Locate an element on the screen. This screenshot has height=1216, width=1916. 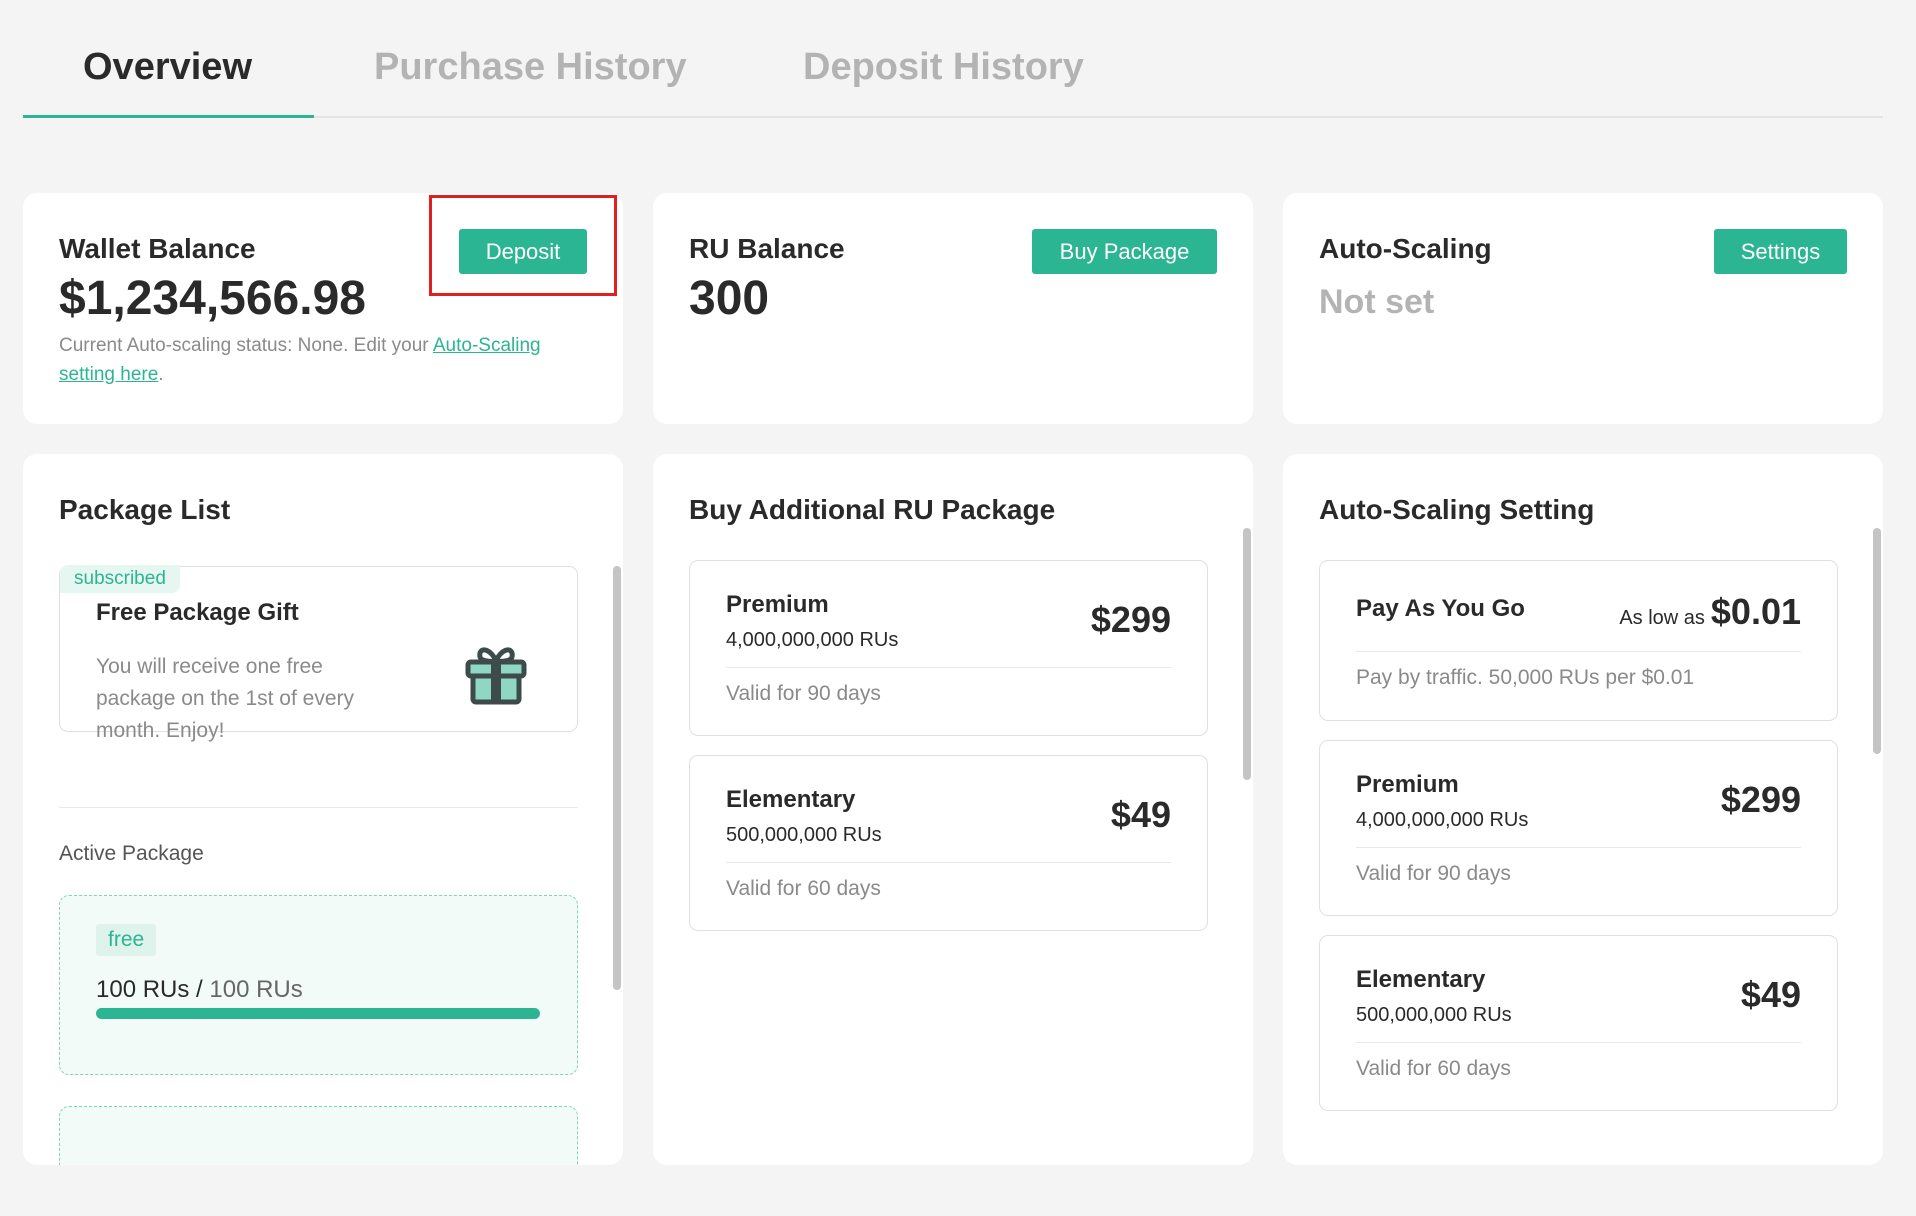
free-badge: free is located at coordinates (126, 940).